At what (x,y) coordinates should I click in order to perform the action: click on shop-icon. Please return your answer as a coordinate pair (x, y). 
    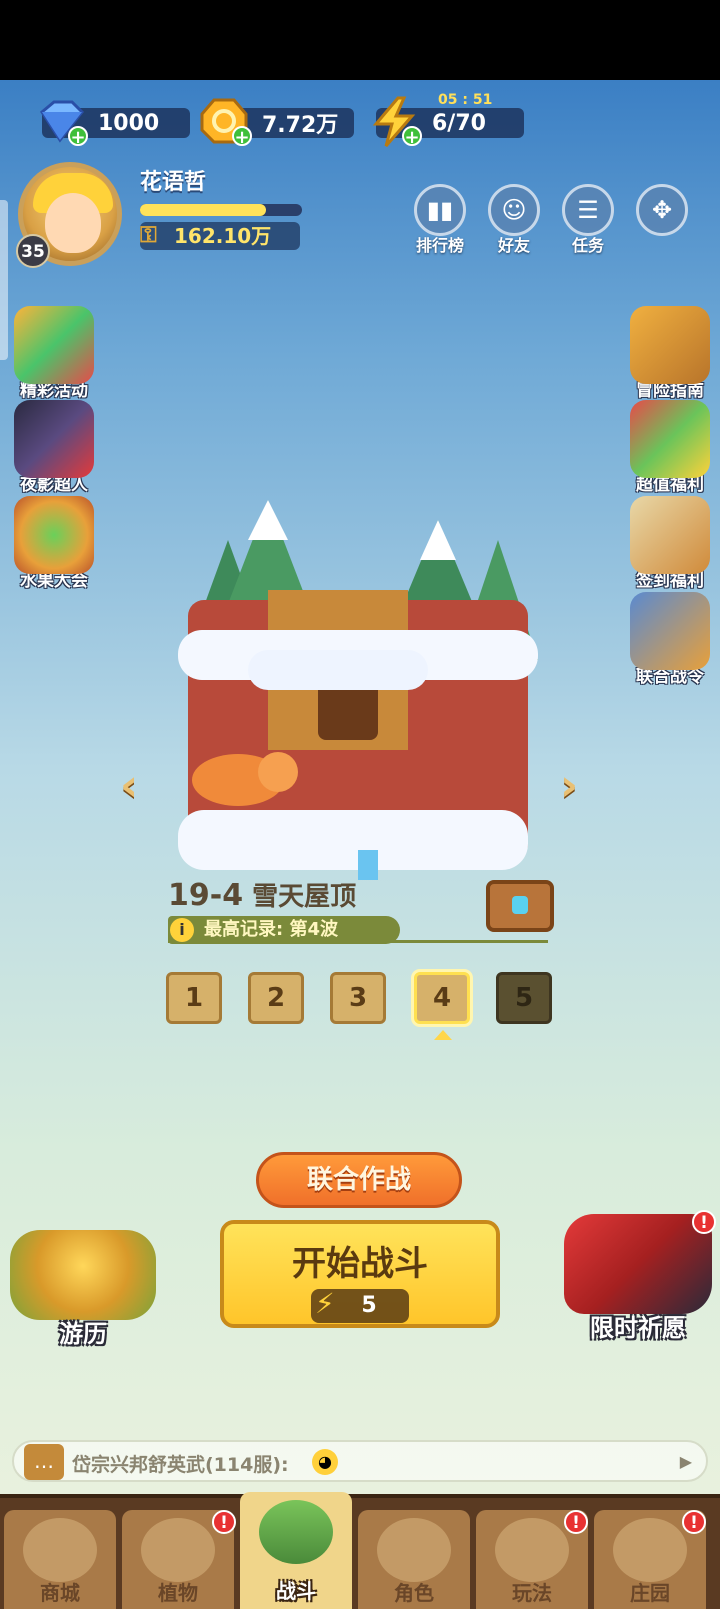
    Looking at the image, I should click on (60, 1550).